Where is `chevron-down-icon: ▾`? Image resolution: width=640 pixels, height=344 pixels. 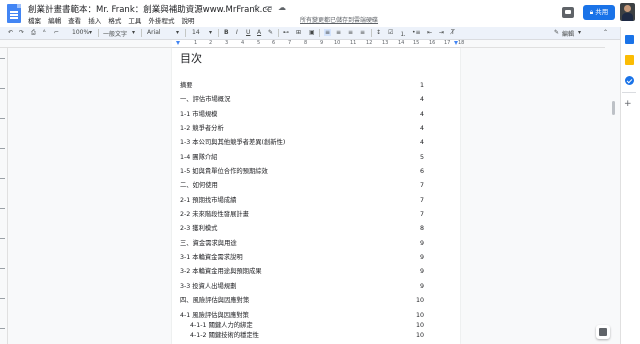
chevron-down-icon: ▾ is located at coordinates (178, 32).